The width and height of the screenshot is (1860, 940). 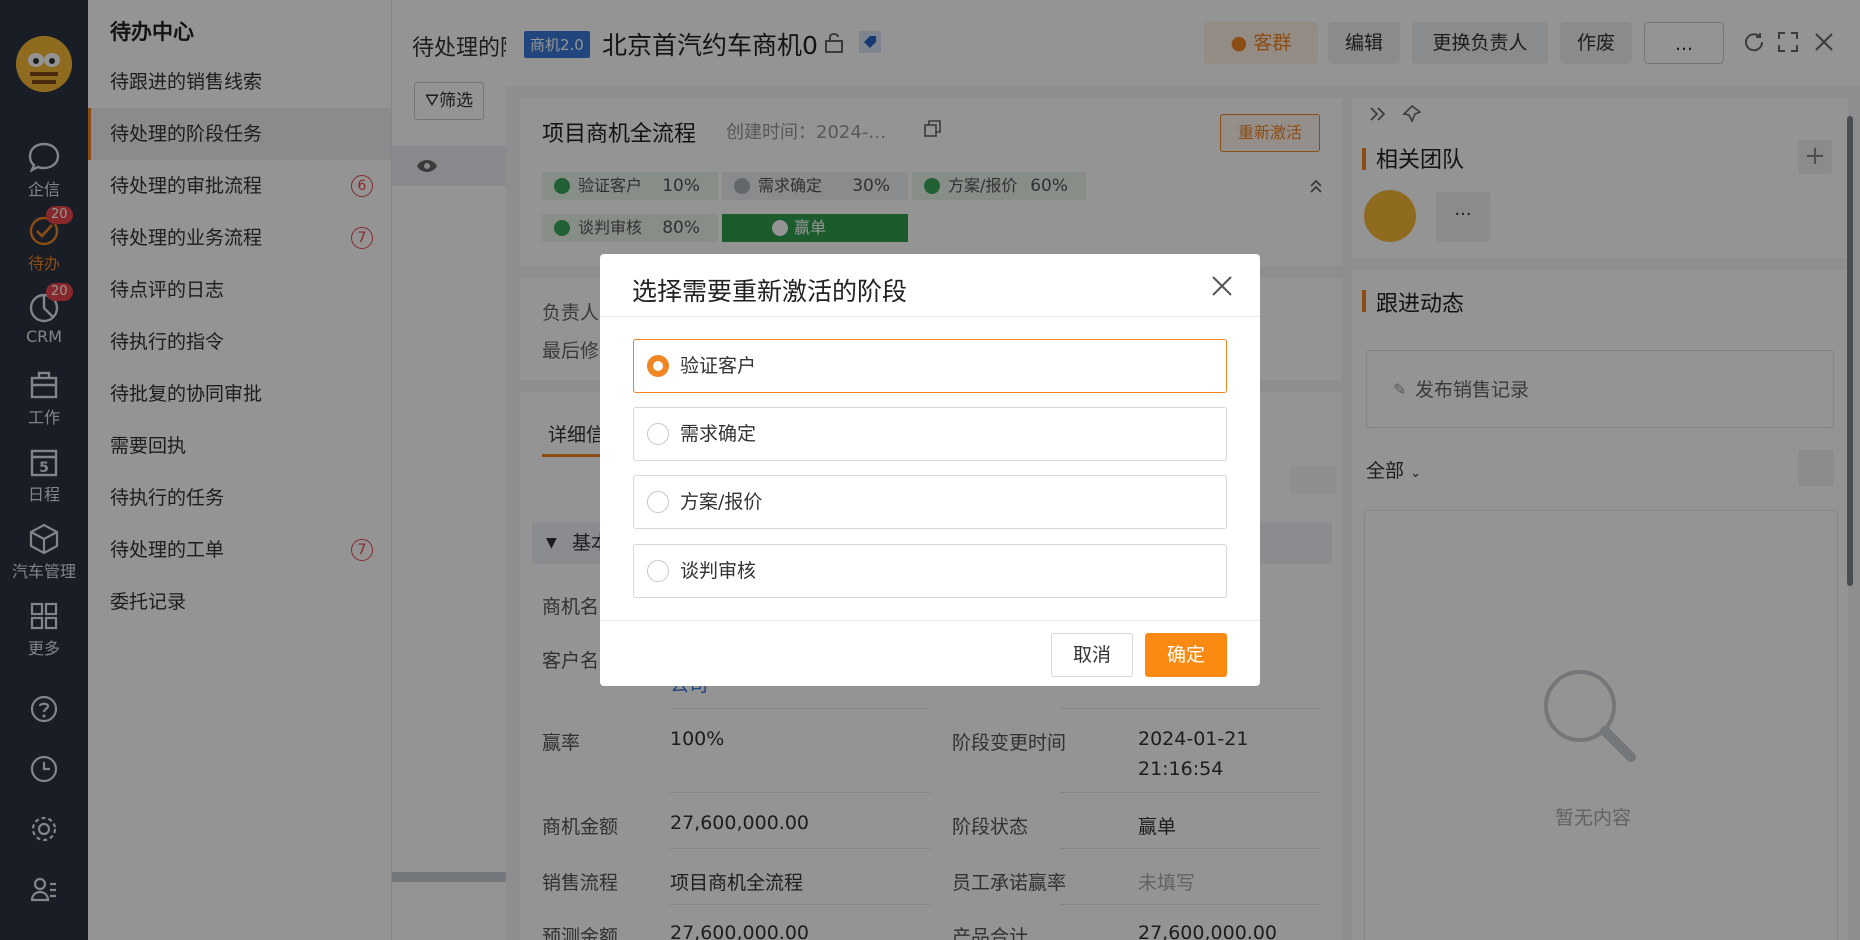 I want to click on stage-option: 验证客户, so click(x=930, y=366).